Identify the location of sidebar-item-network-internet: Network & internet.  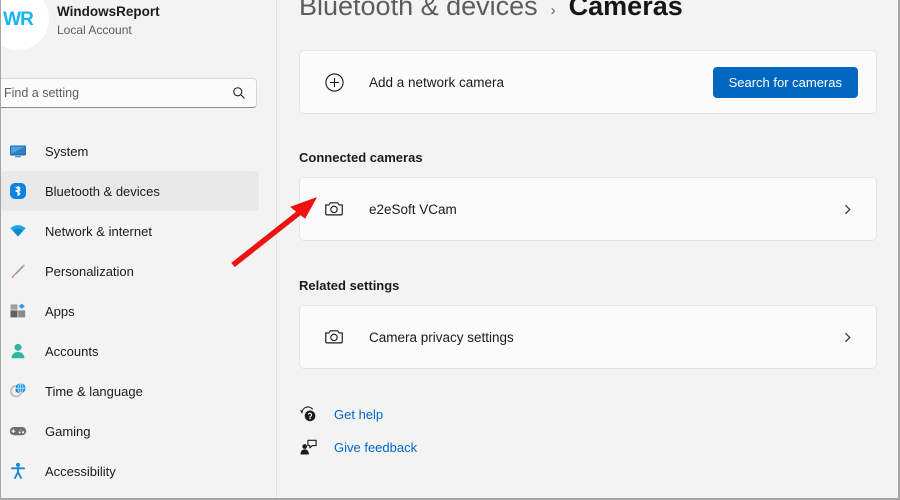
(130, 231).